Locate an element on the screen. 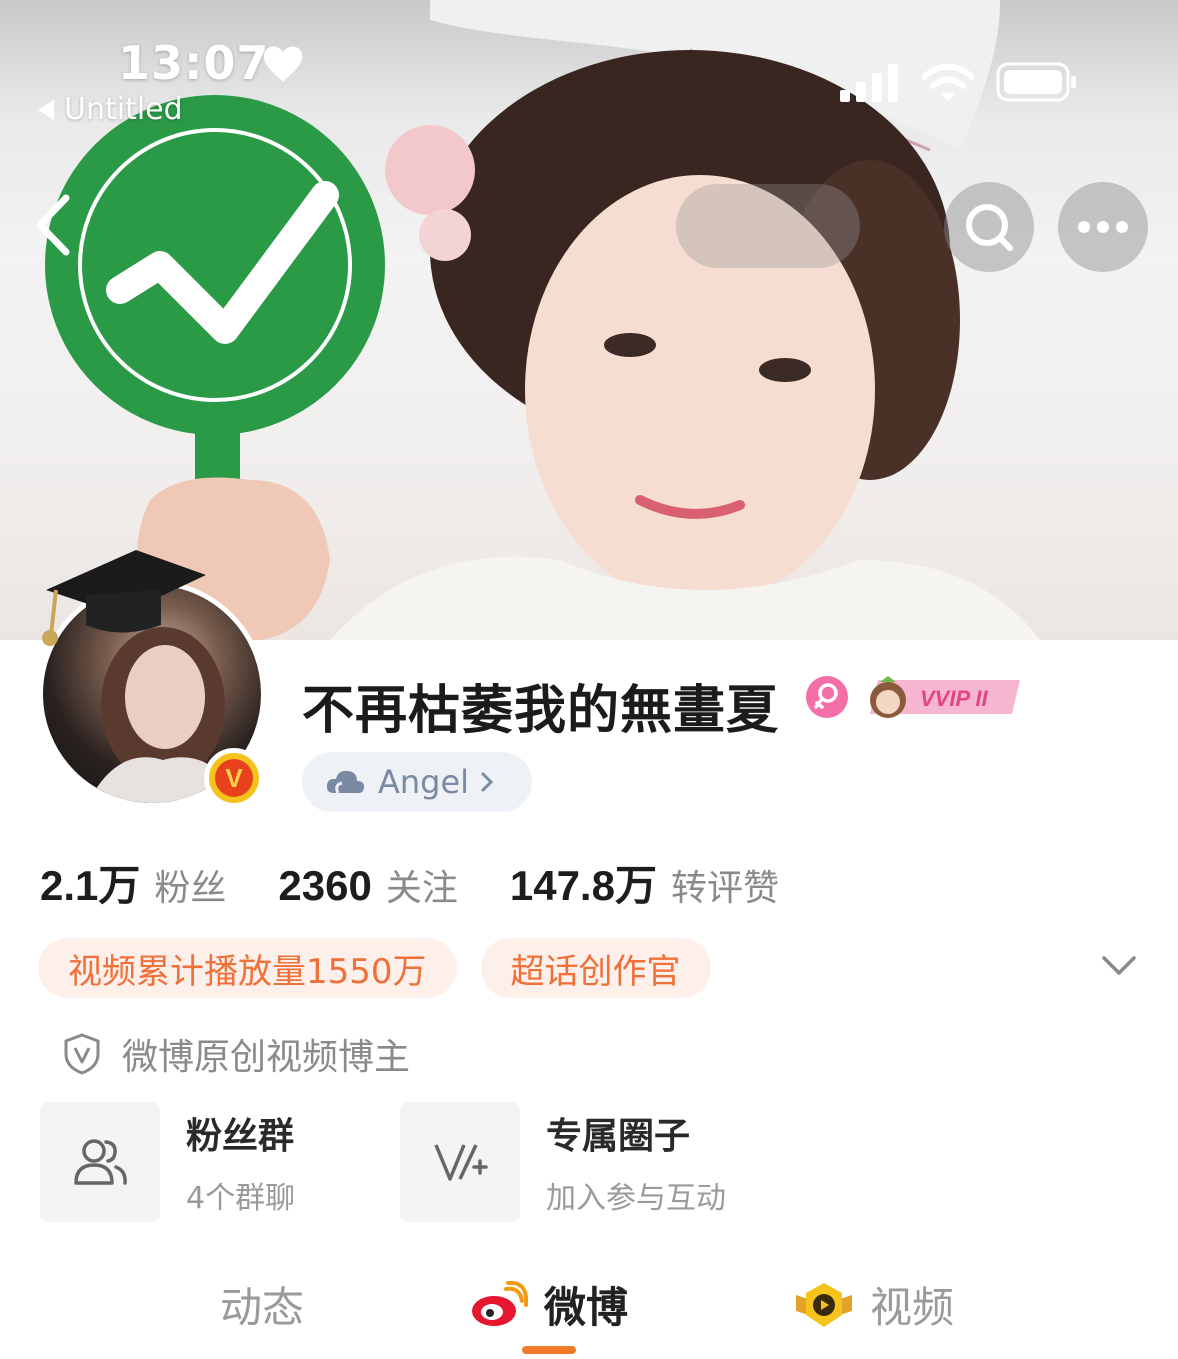 The image size is (1178, 1359). more-button is located at coordinates (1103, 227).